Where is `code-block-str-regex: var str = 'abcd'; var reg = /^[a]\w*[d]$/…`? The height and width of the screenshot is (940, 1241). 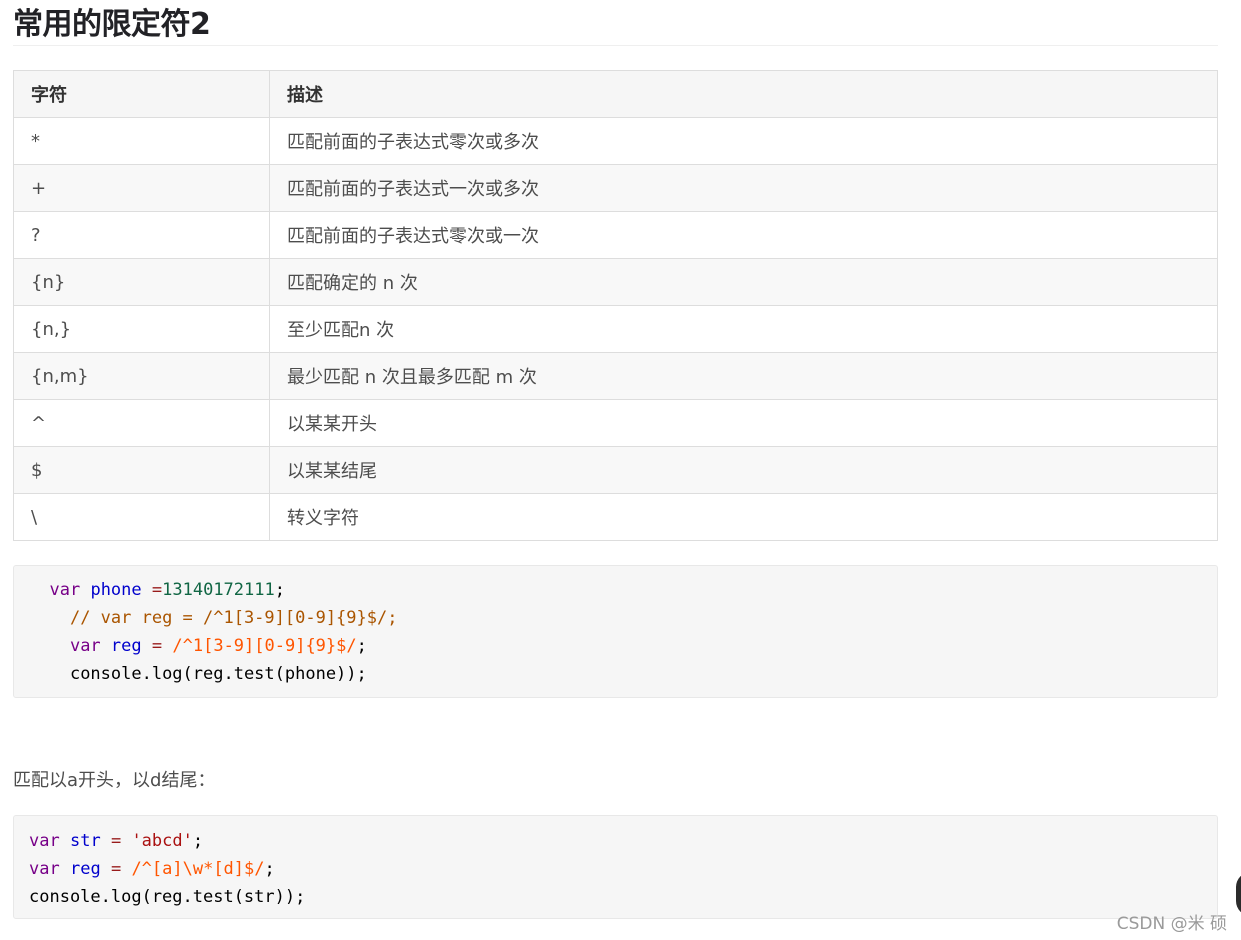 code-block-str-regex: var str = 'abcd'; var reg = /^[a]\w*[d]$/… is located at coordinates (615, 867).